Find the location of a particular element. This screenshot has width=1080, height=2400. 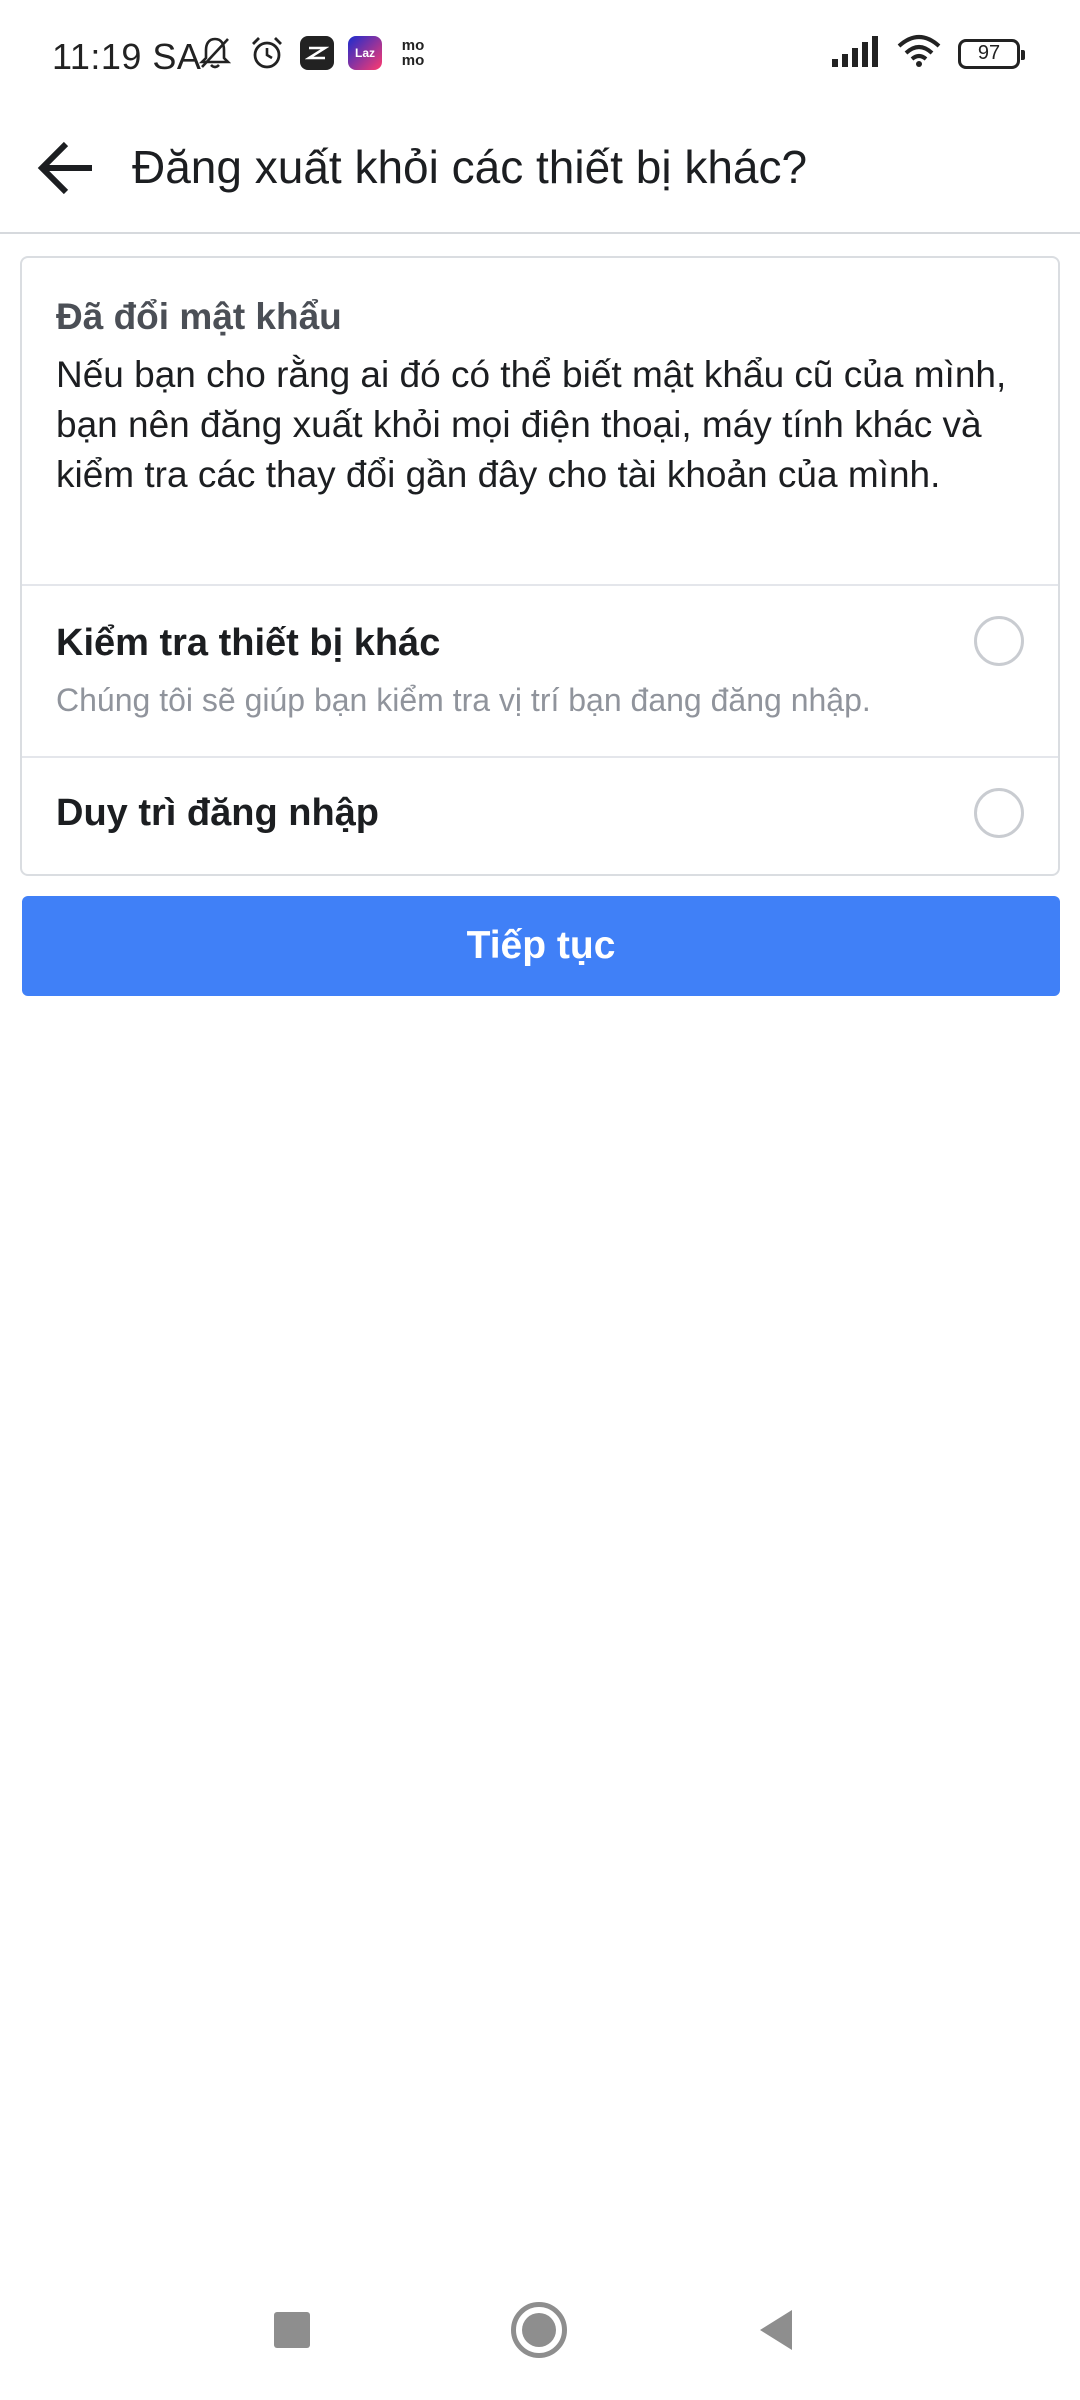

home-icon is located at coordinates (539, 2330).